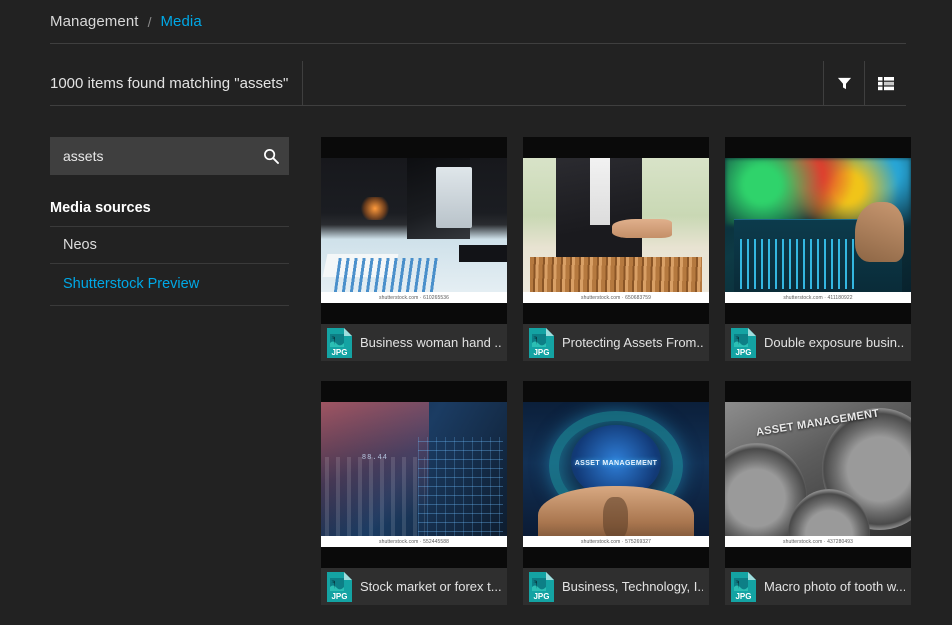  What do you see at coordinates (131, 284) in the screenshot?
I see `sidebar-item-label: Shutterstock Preview` at bounding box center [131, 284].